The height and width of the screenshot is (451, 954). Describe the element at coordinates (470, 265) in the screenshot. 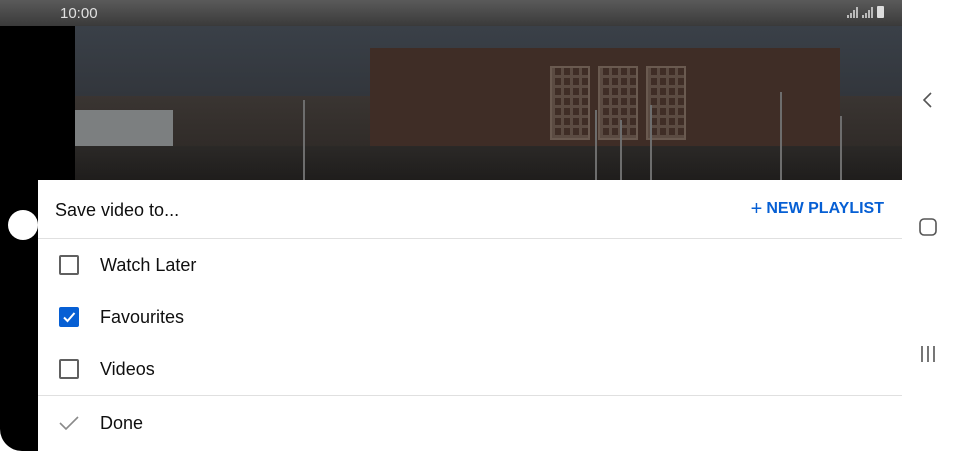

I see `playlist-row-watch-later: Watch Later` at that location.